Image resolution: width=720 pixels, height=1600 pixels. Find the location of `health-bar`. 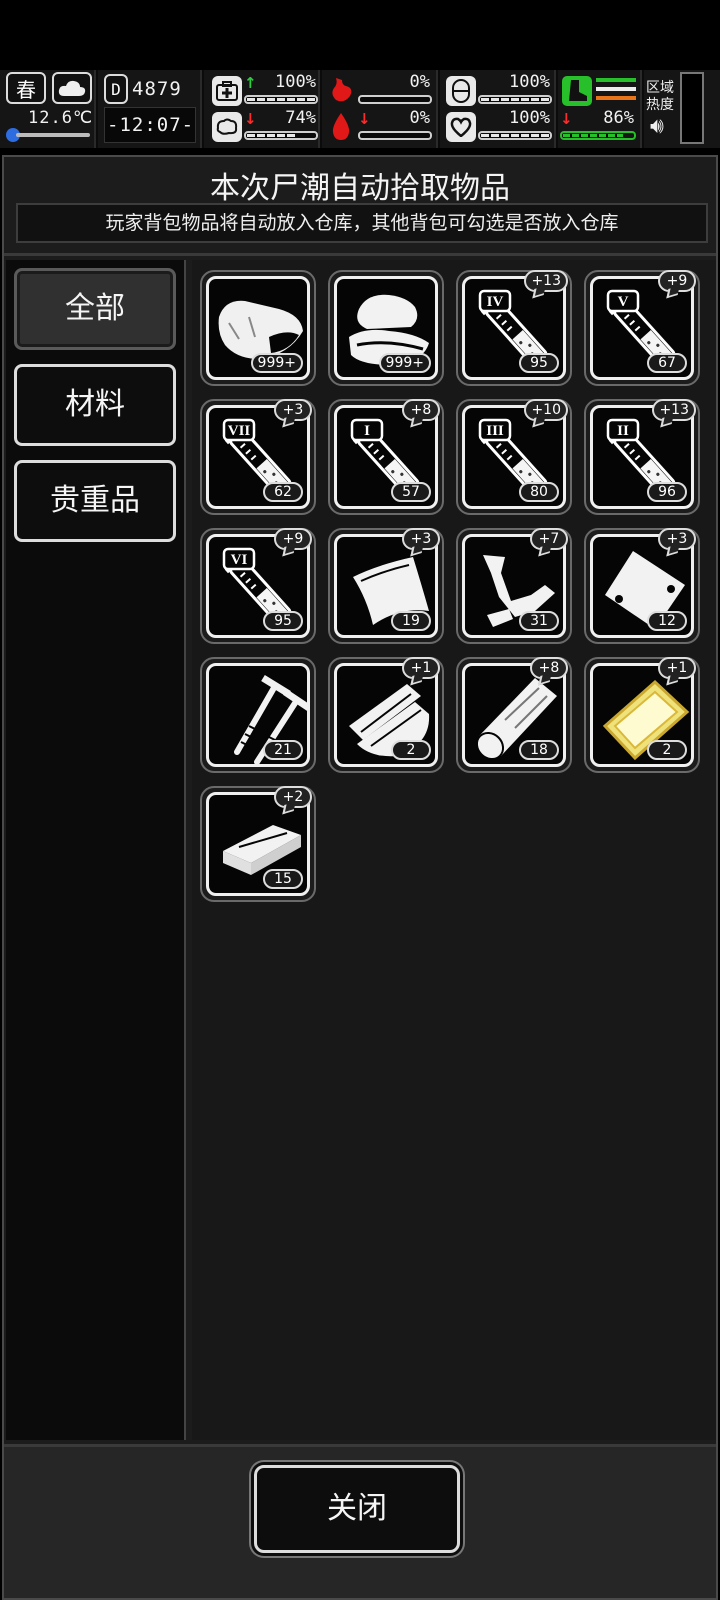

health-bar is located at coordinates (281, 99).